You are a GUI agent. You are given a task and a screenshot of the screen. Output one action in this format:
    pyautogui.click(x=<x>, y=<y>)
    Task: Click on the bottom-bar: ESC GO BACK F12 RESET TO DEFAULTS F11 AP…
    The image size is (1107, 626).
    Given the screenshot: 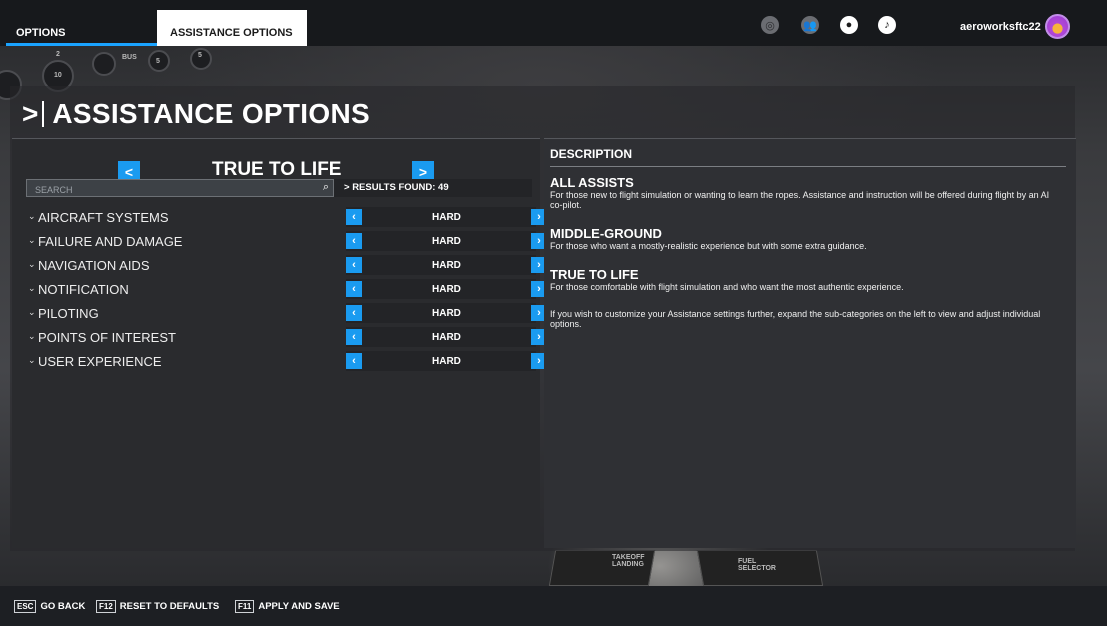 What is the action you would take?
    pyautogui.click(x=553, y=606)
    